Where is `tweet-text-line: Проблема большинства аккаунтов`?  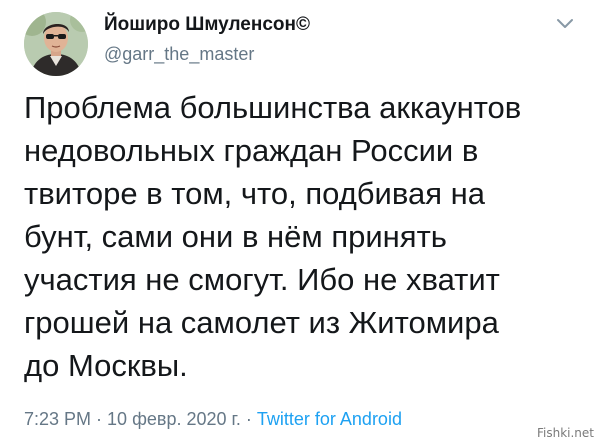
tweet-text-line: Проблема большинства аккаунтов is located at coordinates (273, 107).